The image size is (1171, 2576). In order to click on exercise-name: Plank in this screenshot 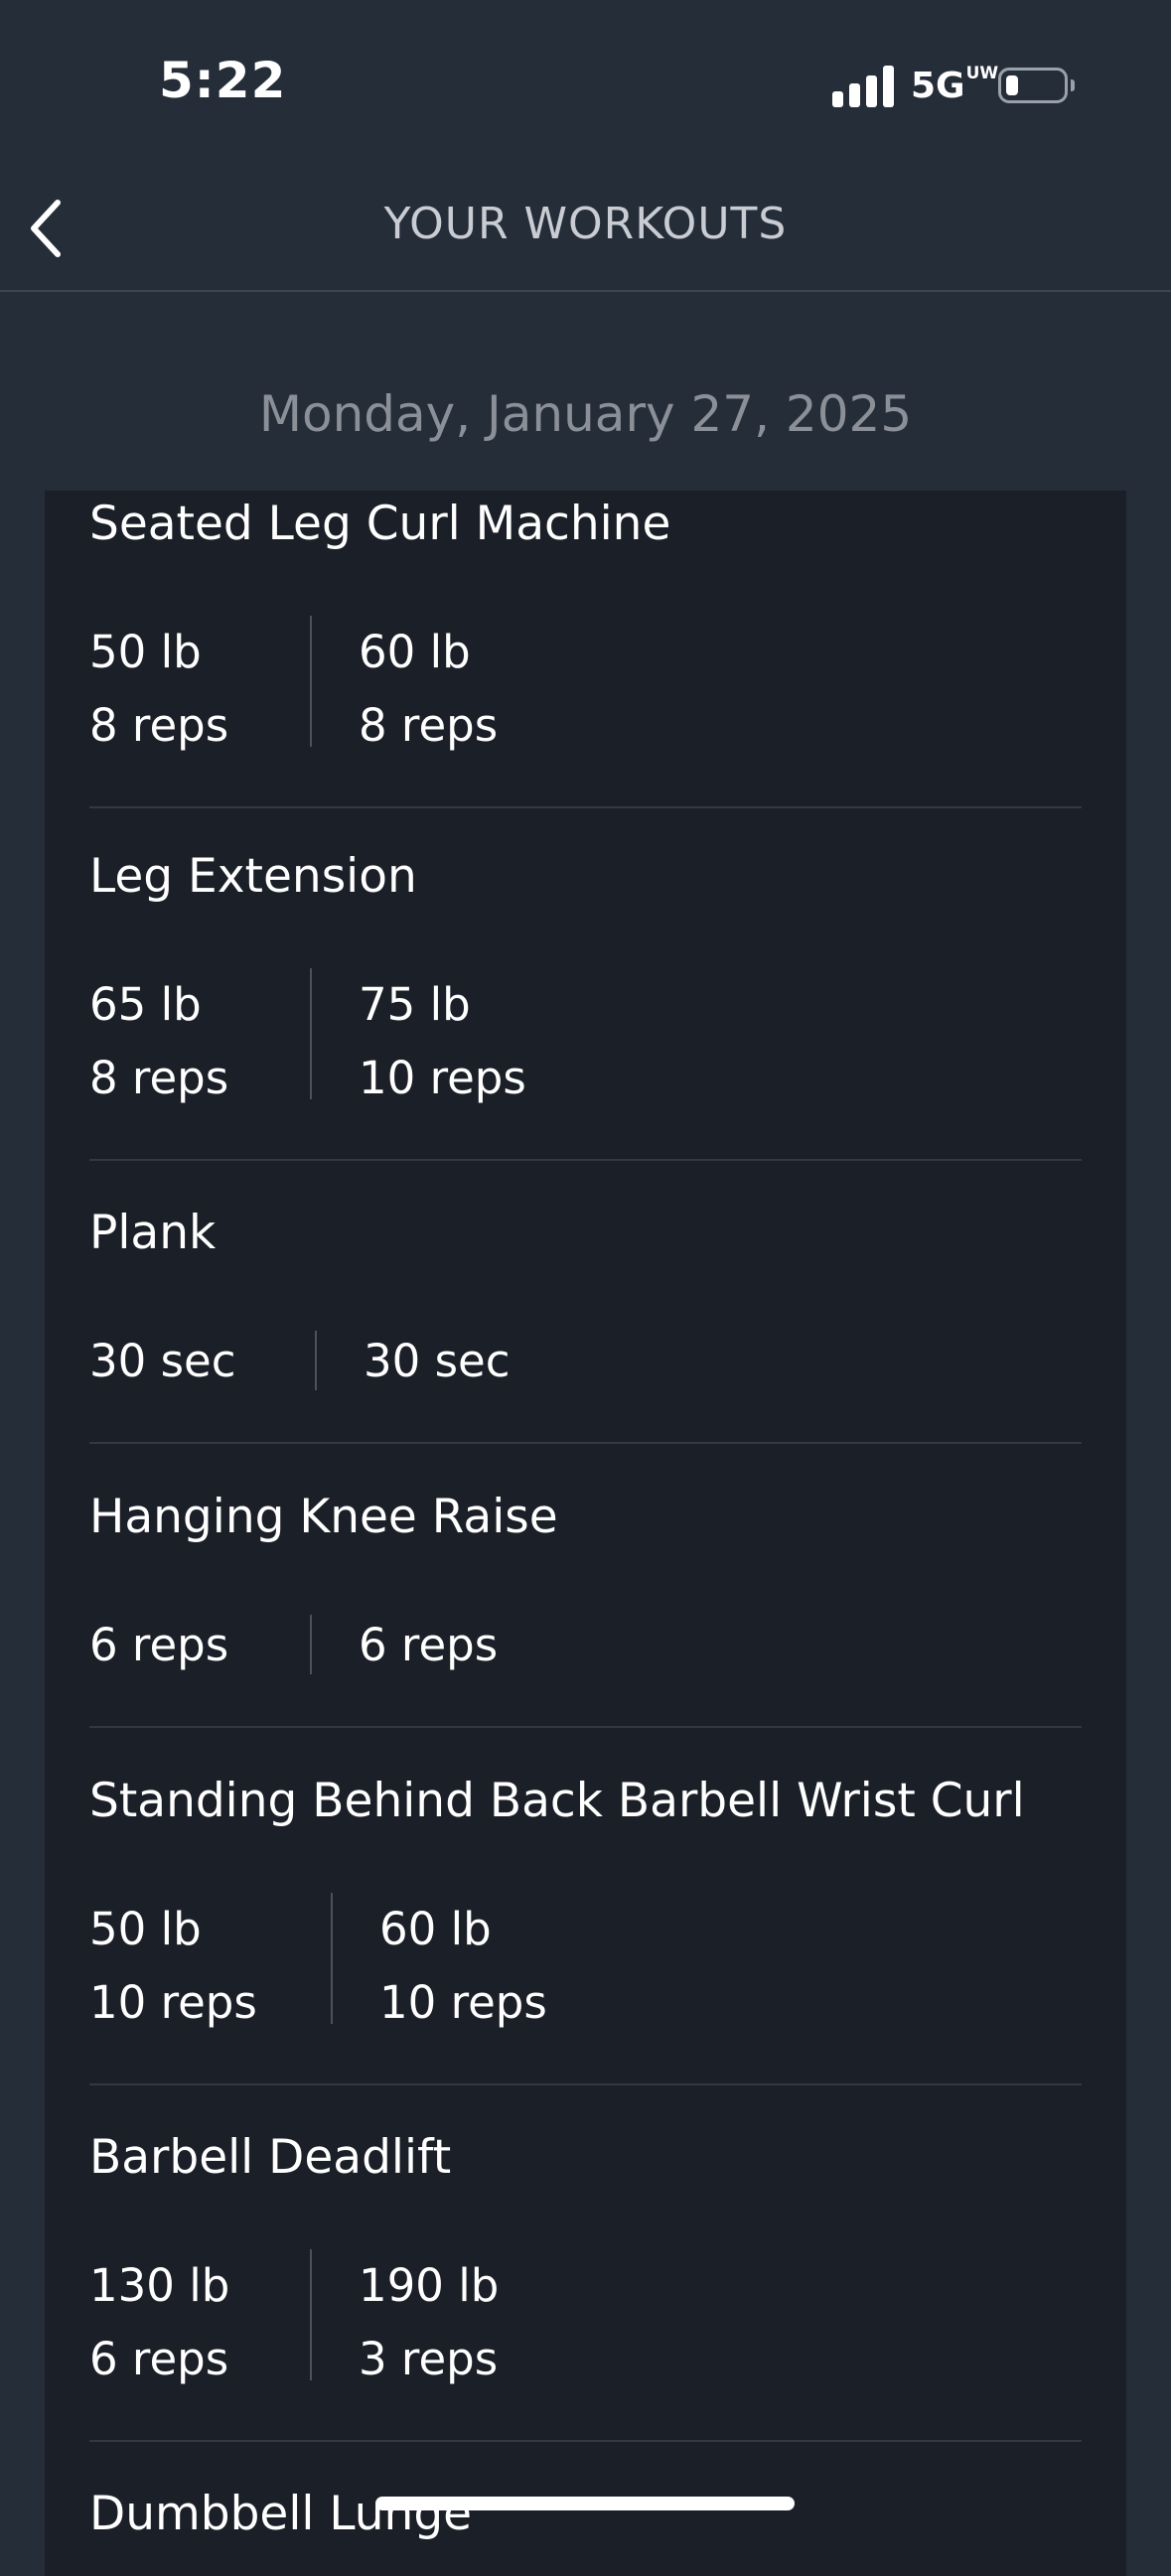, I will do `click(153, 1233)`.